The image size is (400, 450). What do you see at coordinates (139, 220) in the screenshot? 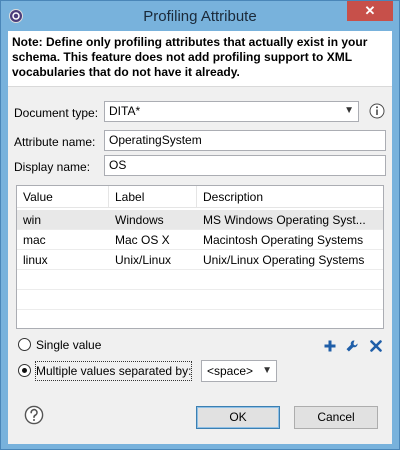
I see `cell-label: Windows` at bounding box center [139, 220].